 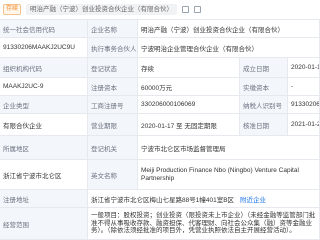 I want to click on approved-date-value: 2021-01-29, so click(x=304, y=125).